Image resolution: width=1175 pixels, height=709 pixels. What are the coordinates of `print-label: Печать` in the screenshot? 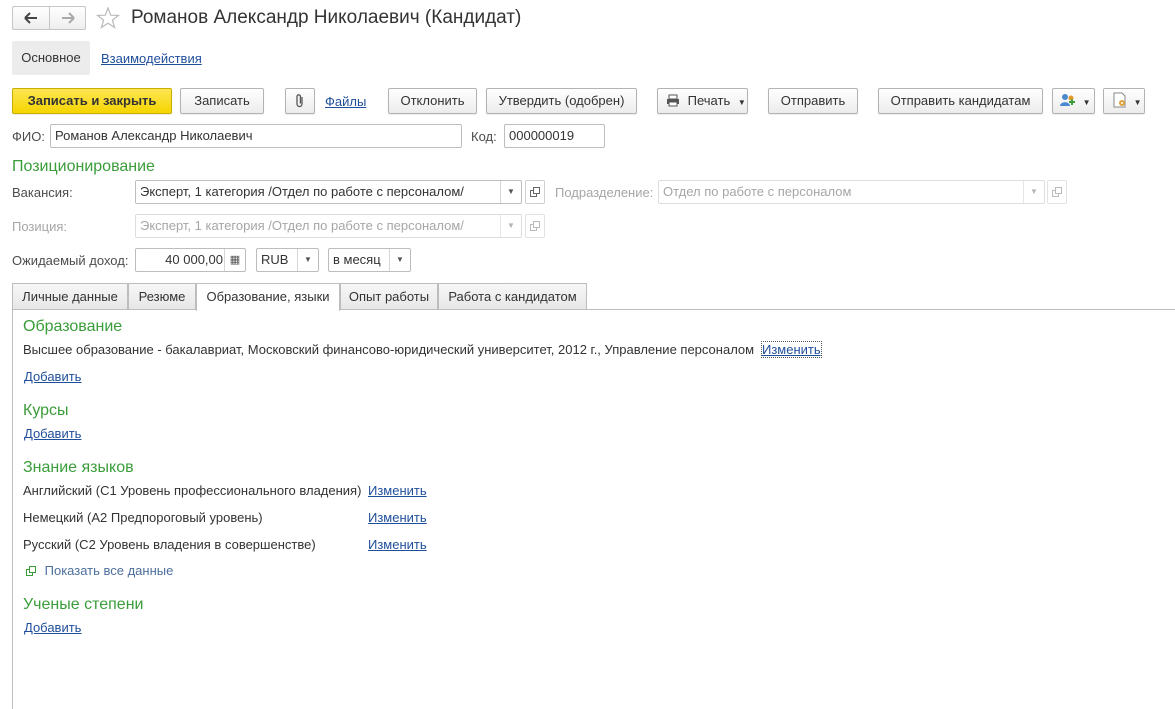 It's located at (709, 100).